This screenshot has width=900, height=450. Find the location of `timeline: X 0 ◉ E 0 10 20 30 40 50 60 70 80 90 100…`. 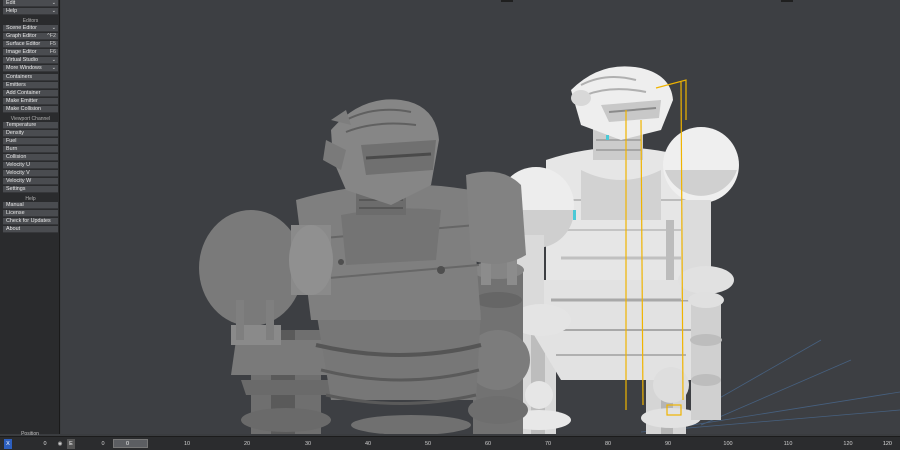

timeline: X 0 ◉ E 0 10 20 30 40 50 60 70 80 90 100… is located at coordinates (450, 443).